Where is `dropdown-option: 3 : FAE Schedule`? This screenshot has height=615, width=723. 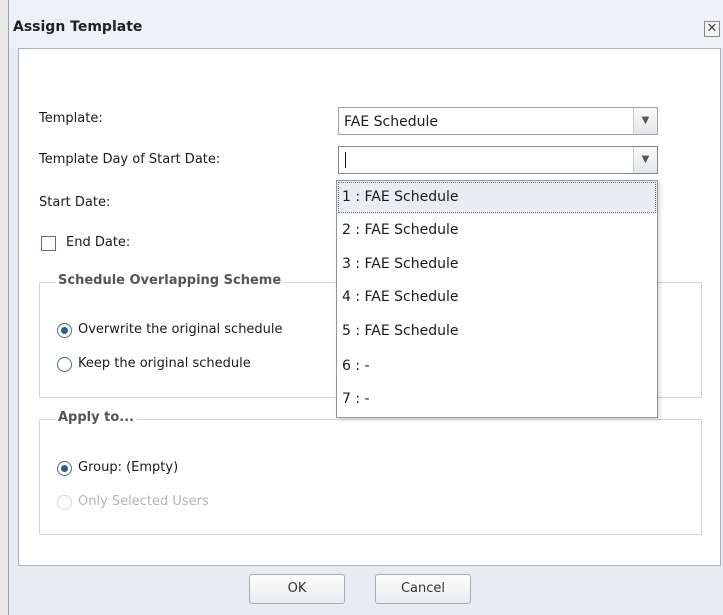 dropdown-option: 3 : FAE Schedule is located at coordinates (497, 264).